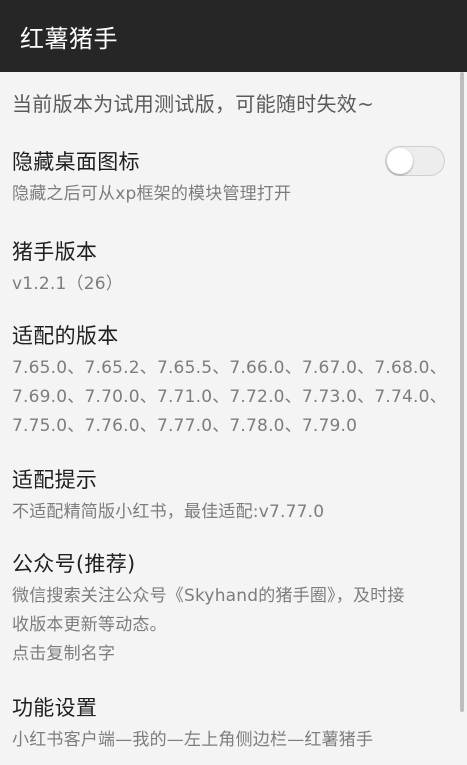  What do you see at coordinates (208, 596) in the screenshot?
I see `wechat-line: 微信搜索关注公众号《Skyhand的猪手圈》，及时接` at bounding box center [208, 596].